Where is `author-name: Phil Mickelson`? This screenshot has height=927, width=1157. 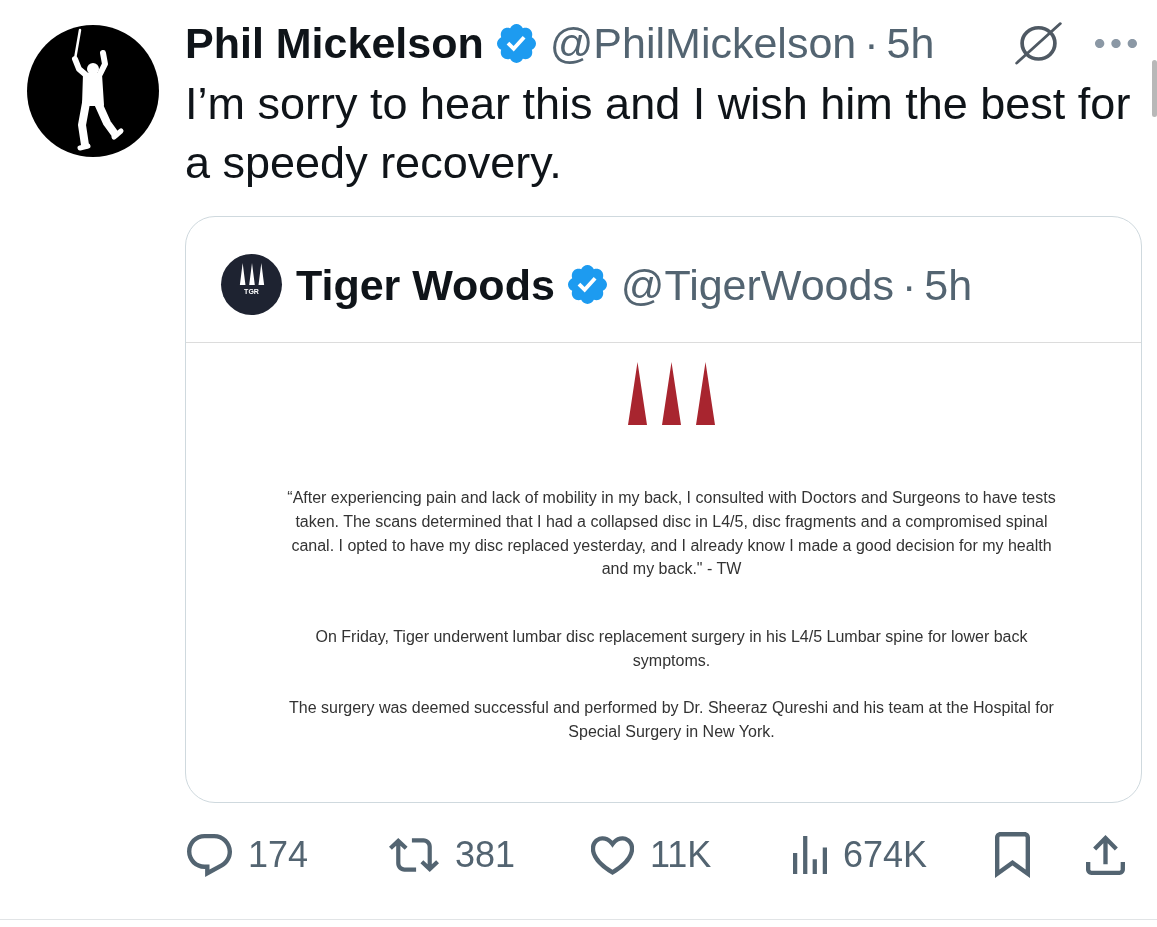
author-name: Phil Mickelson is located at coordinates (334, 43).